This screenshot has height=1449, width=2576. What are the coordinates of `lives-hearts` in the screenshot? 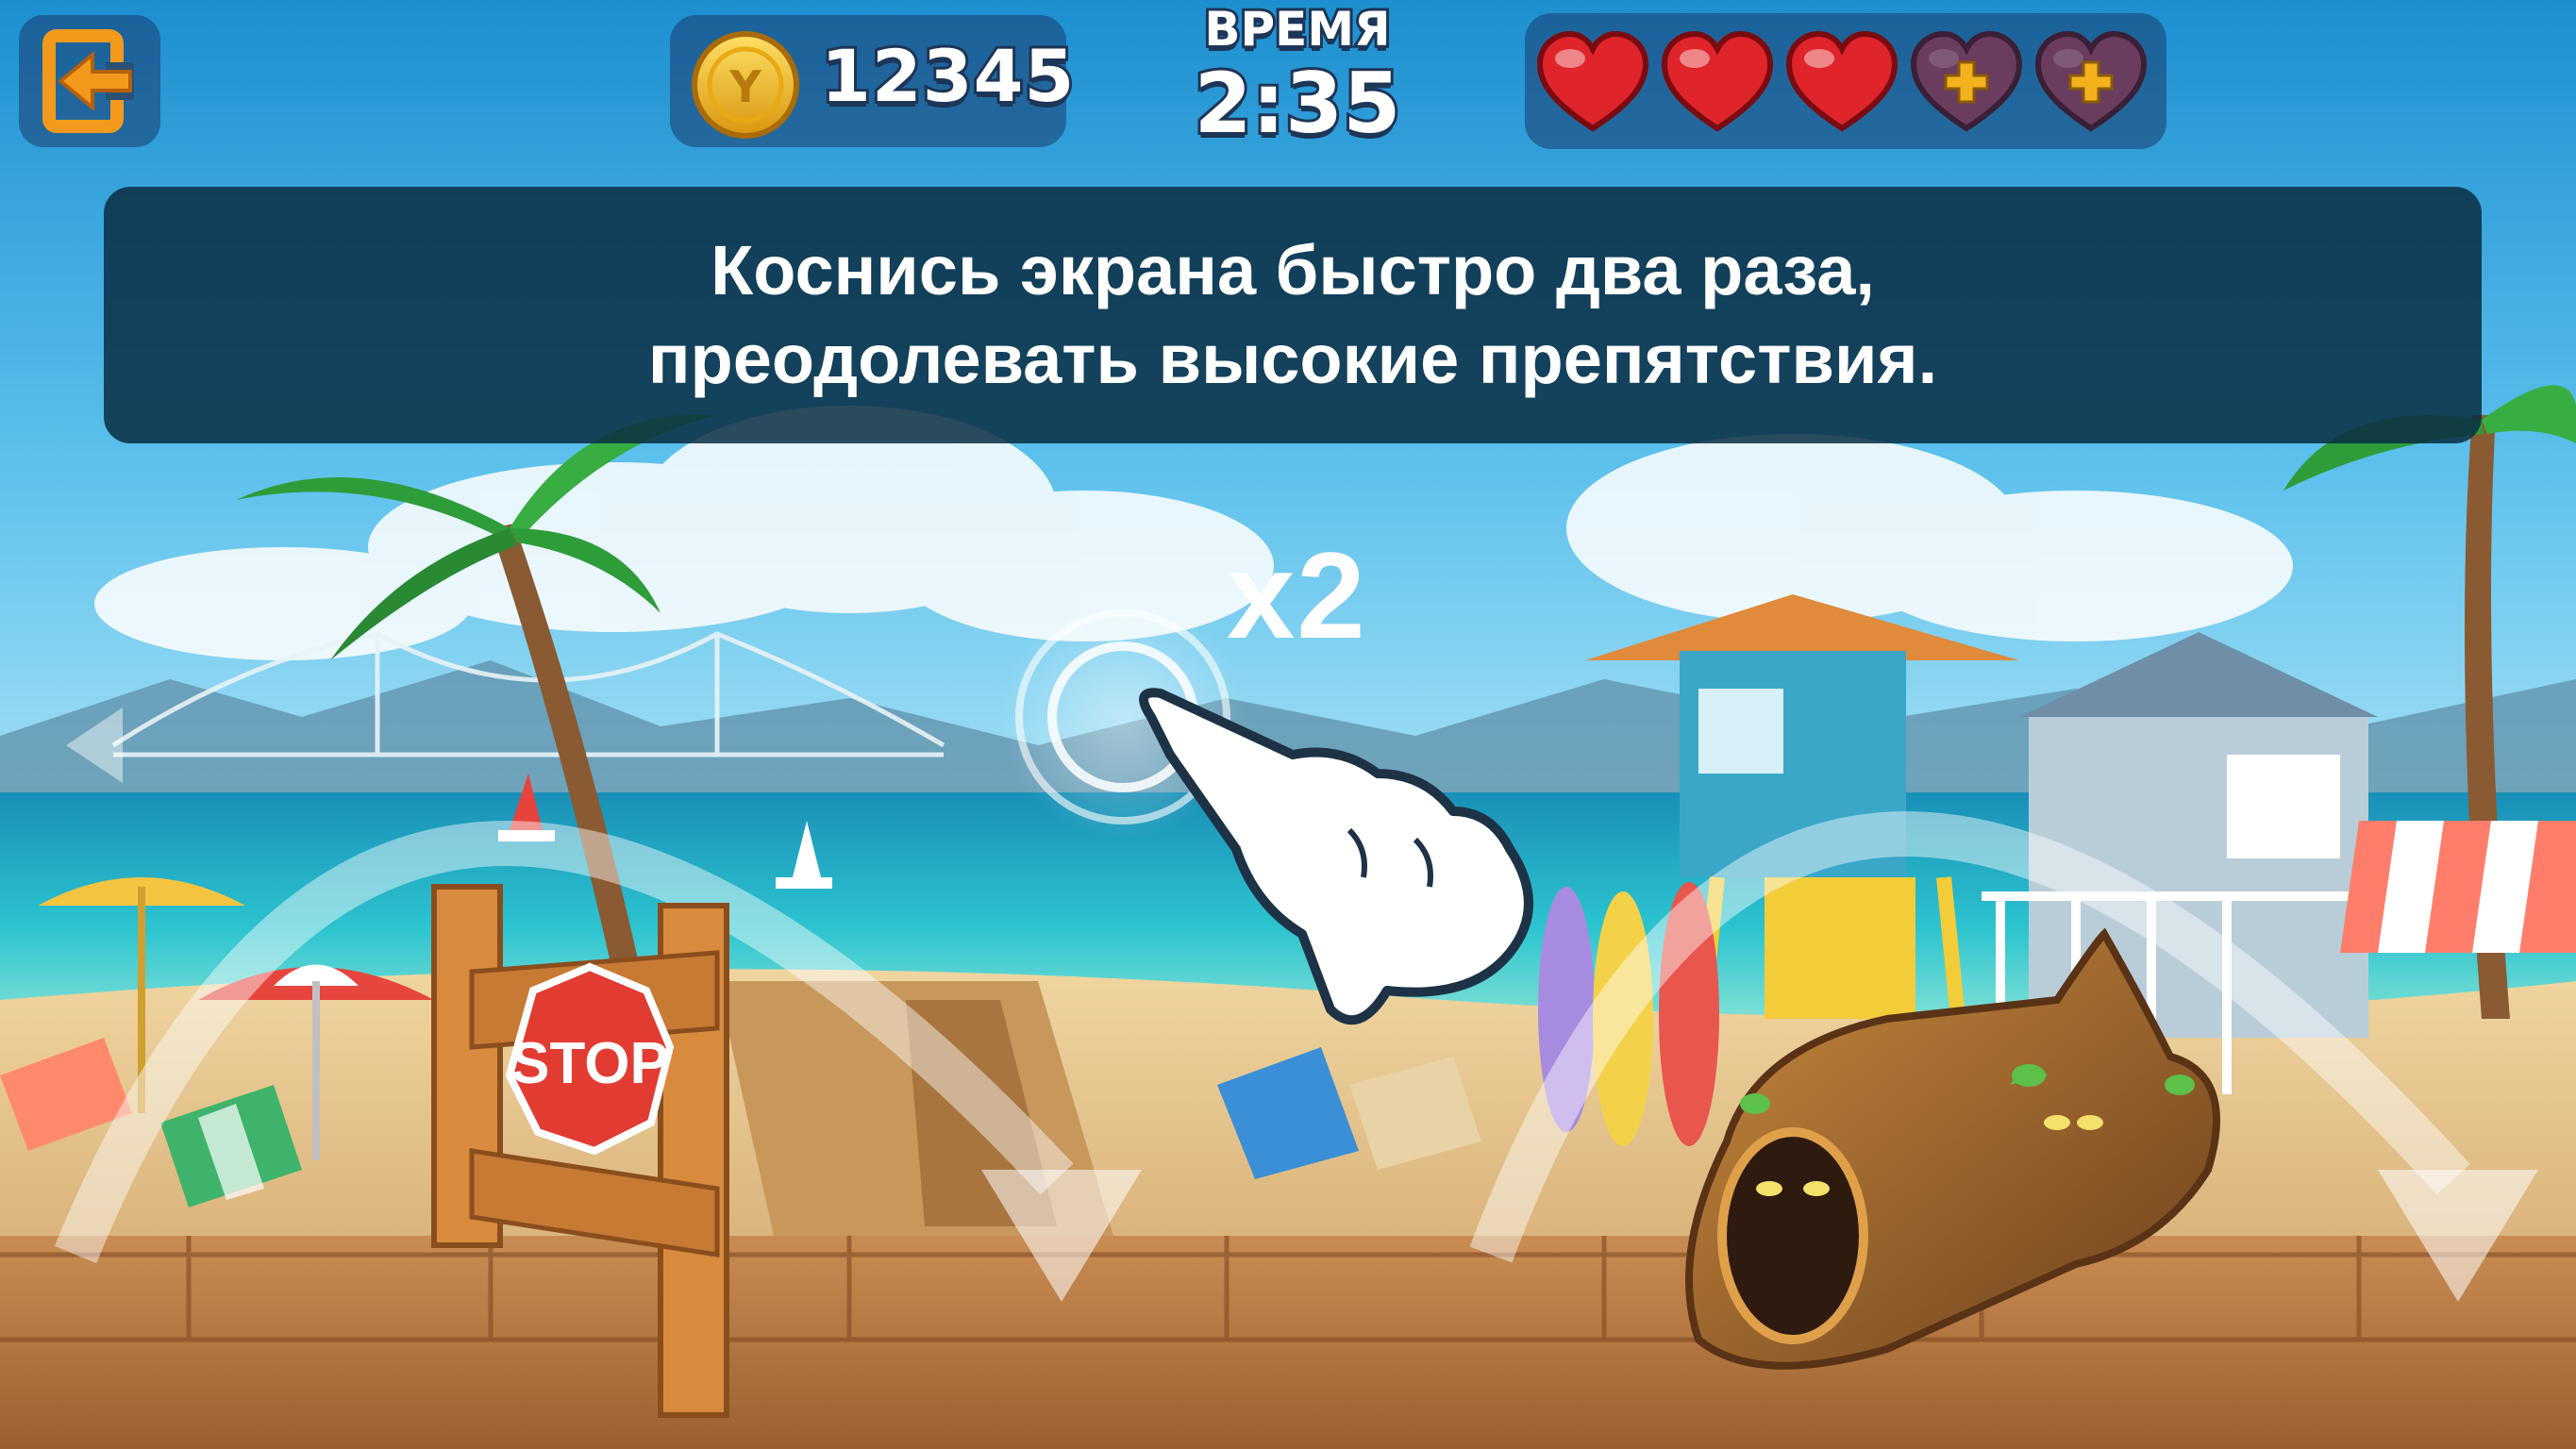 It's located at (1842, 81).